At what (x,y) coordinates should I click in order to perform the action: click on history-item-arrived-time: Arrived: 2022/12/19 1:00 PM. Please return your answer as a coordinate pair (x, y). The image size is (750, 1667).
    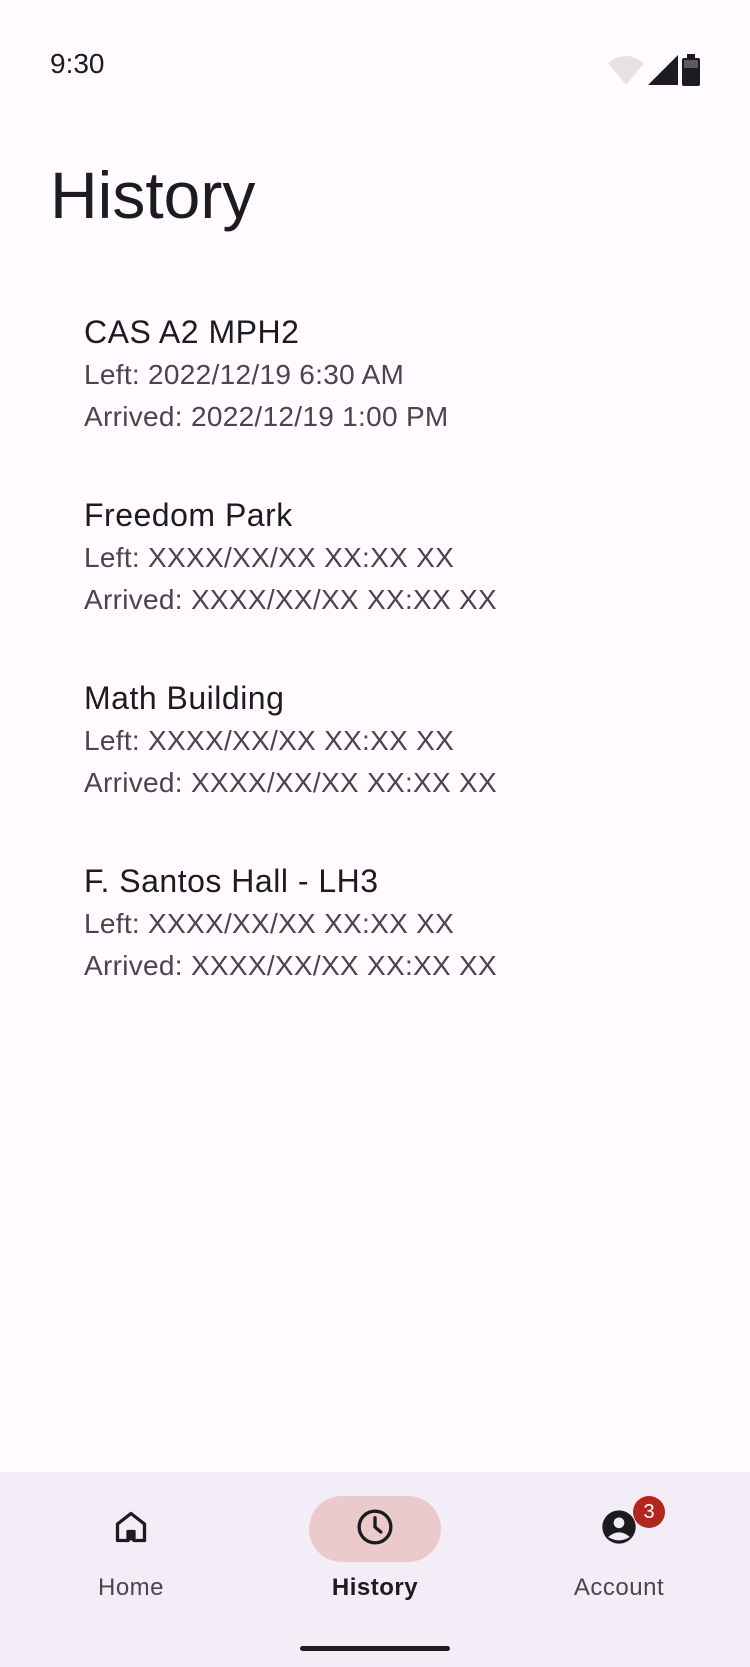
    Looking at the image, I should click on (266, 416).